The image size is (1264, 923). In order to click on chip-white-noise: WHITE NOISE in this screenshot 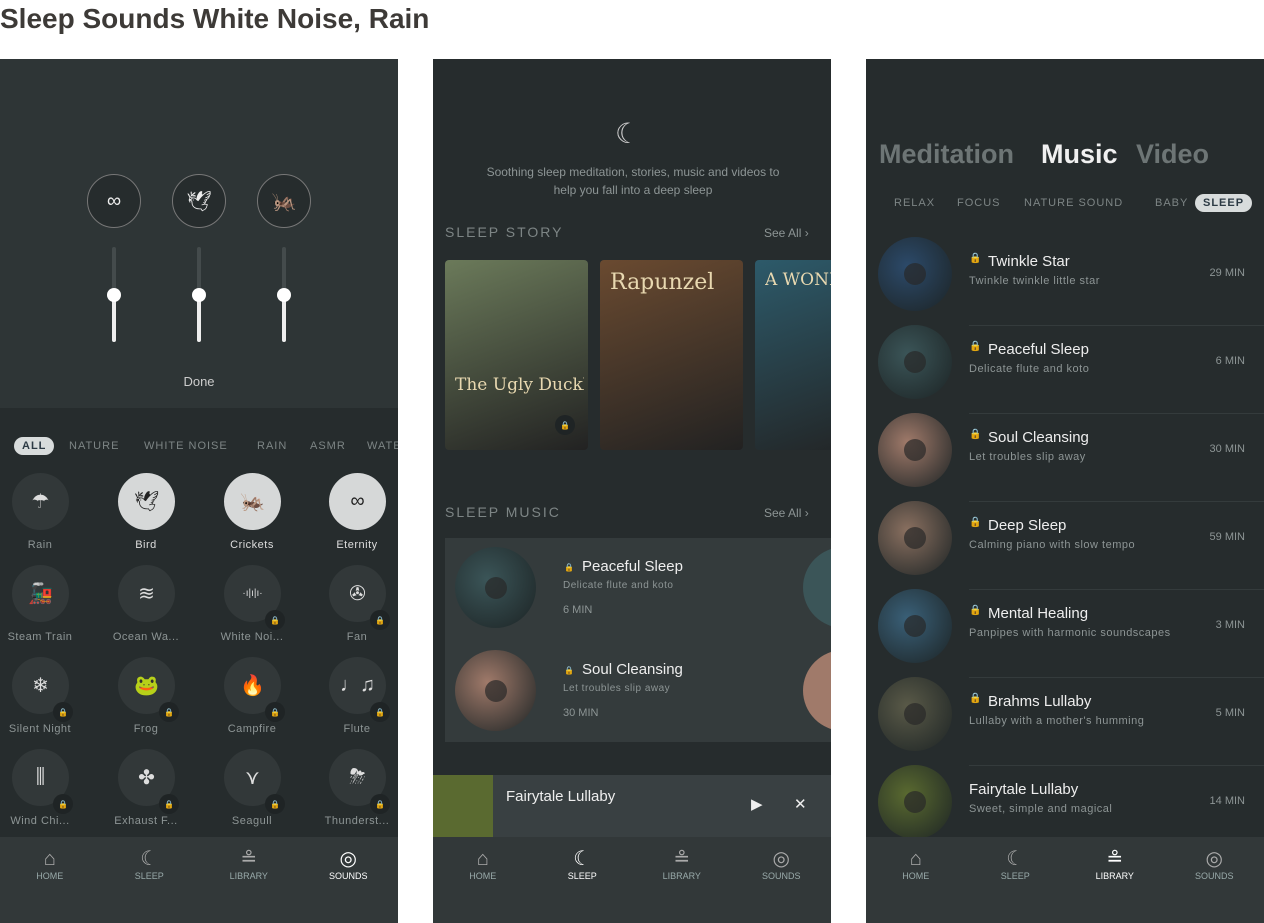, I will do `click(186, 446)`.